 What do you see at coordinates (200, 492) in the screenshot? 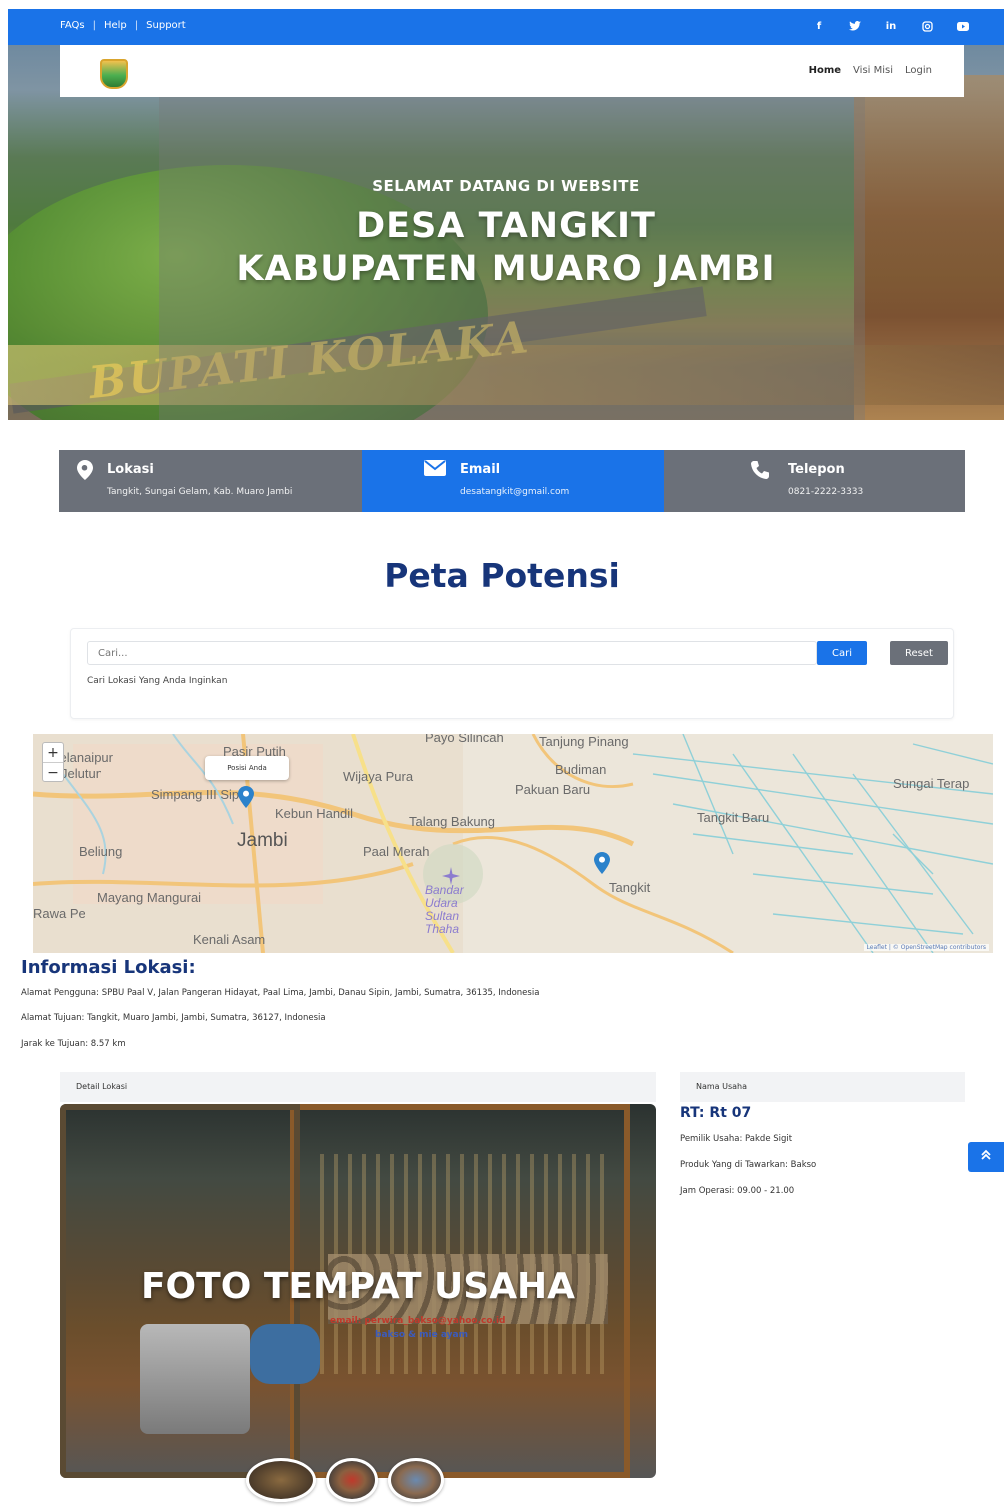
I see `lokasi-value: Tangkit, Sungai Gelam, Kab. Muaro Jambi` at bounding box center [200, 492].